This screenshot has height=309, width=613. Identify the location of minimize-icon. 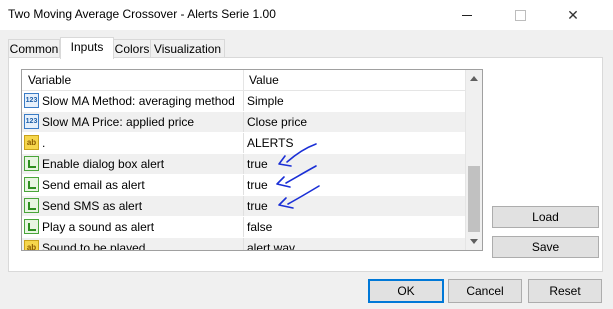
(467, 15).